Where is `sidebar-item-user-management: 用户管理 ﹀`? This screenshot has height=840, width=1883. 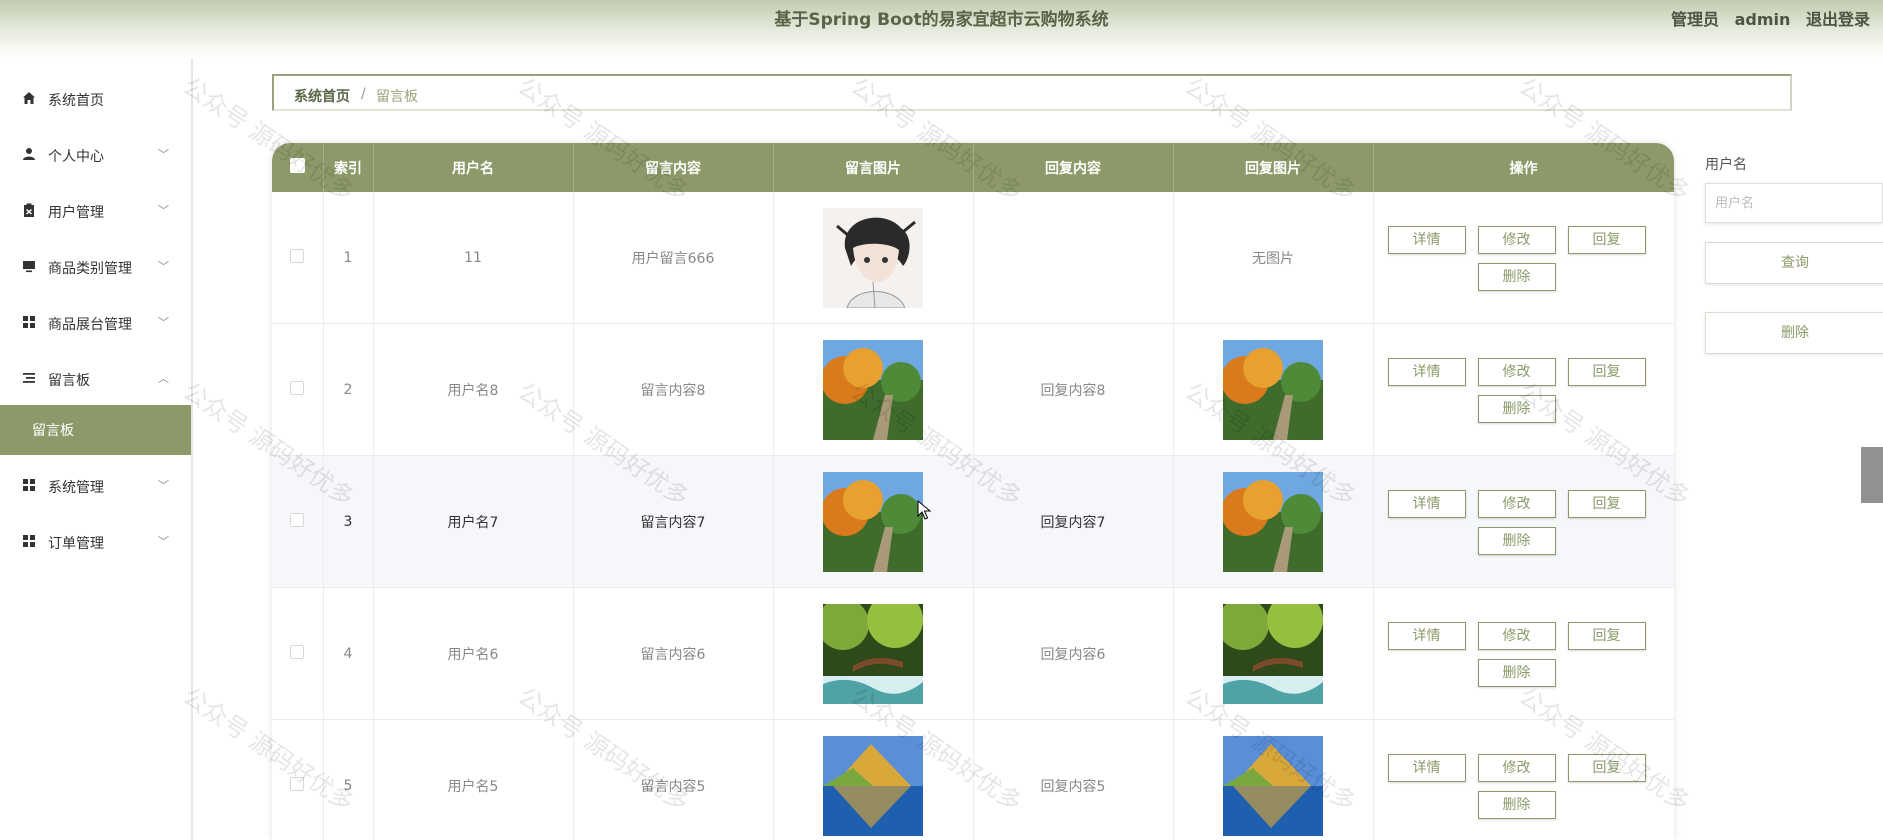 sidebar-item-user-management: 用户管理 ﹀ is located at coordinates (95, 211).